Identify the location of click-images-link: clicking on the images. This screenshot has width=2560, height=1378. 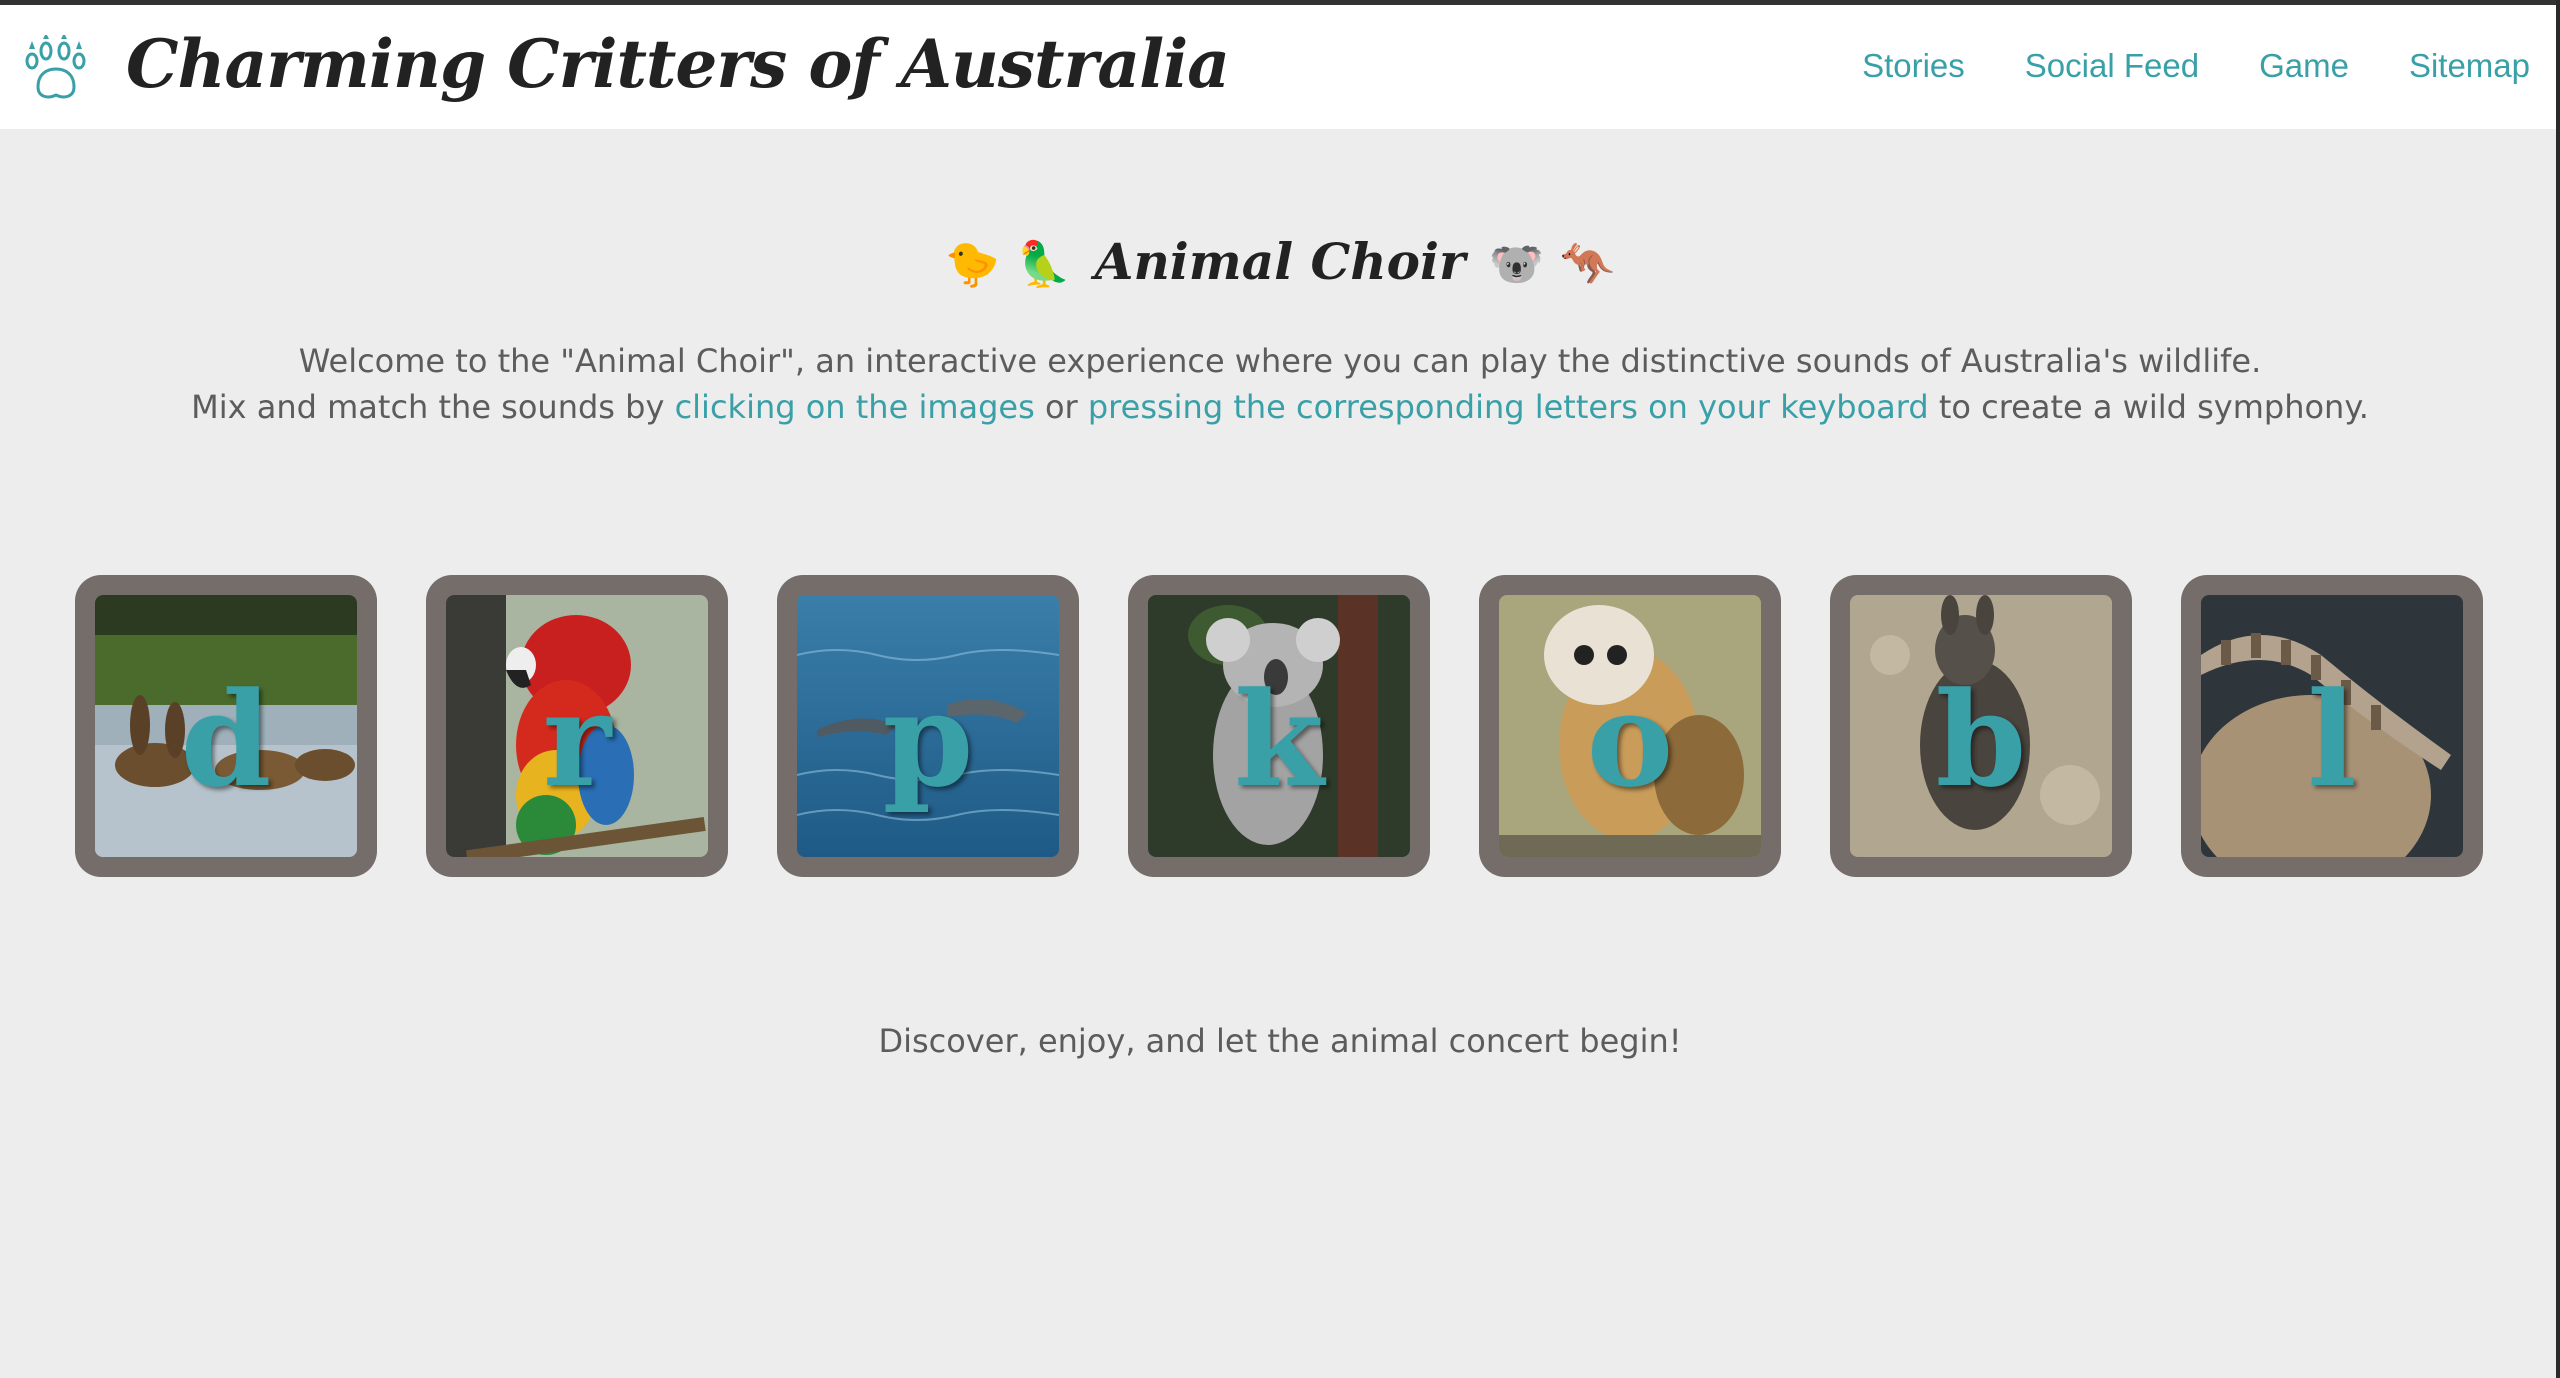
(855, 407).